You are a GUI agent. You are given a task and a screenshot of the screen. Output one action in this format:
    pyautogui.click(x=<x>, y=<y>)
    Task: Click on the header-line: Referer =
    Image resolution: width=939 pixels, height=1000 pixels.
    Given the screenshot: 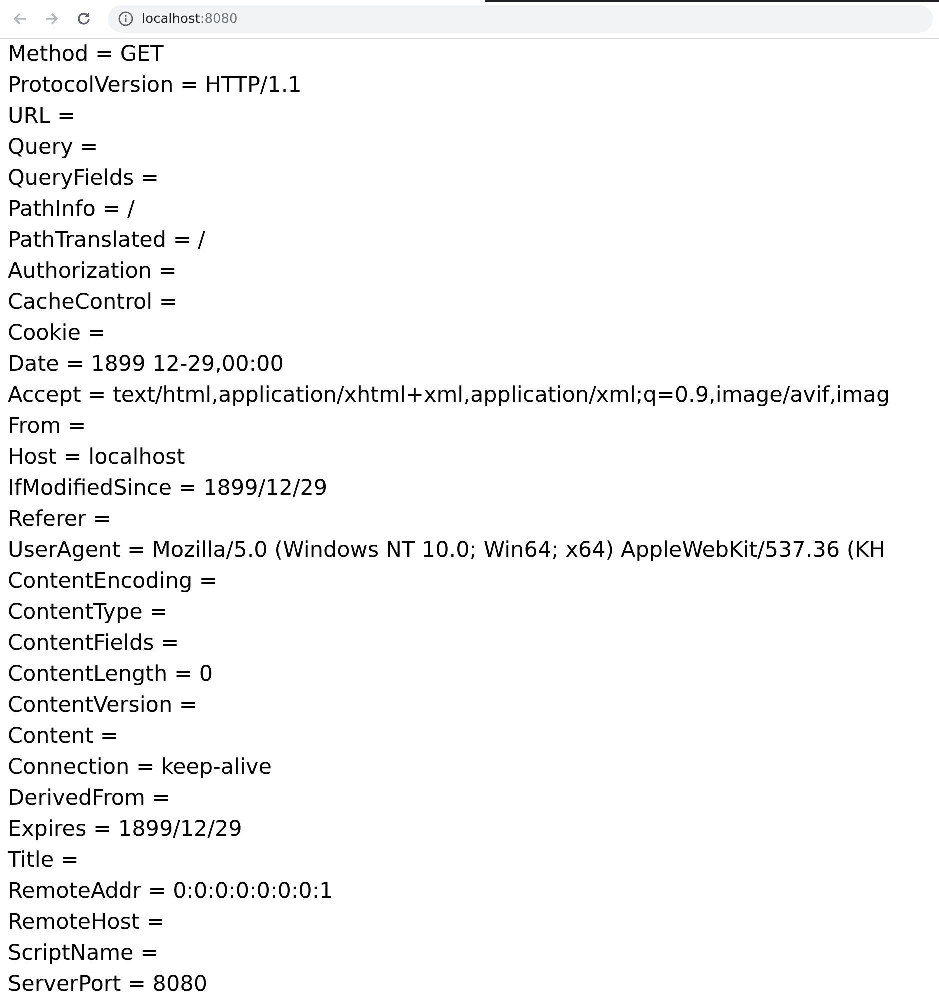 What is the action you would take?
    pyautogui.click(x=60, y=520)
    